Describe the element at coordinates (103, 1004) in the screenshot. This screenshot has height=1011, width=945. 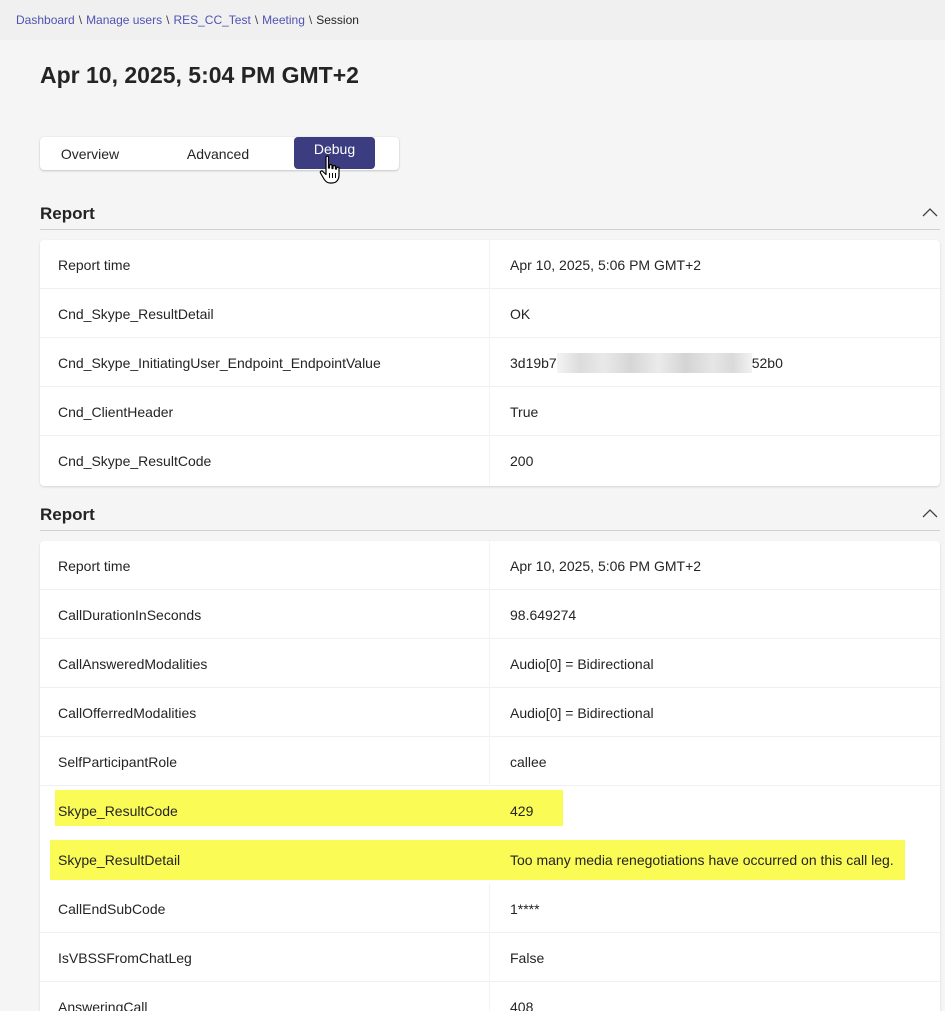
I see `row-key: AnsweringCall` at that location.